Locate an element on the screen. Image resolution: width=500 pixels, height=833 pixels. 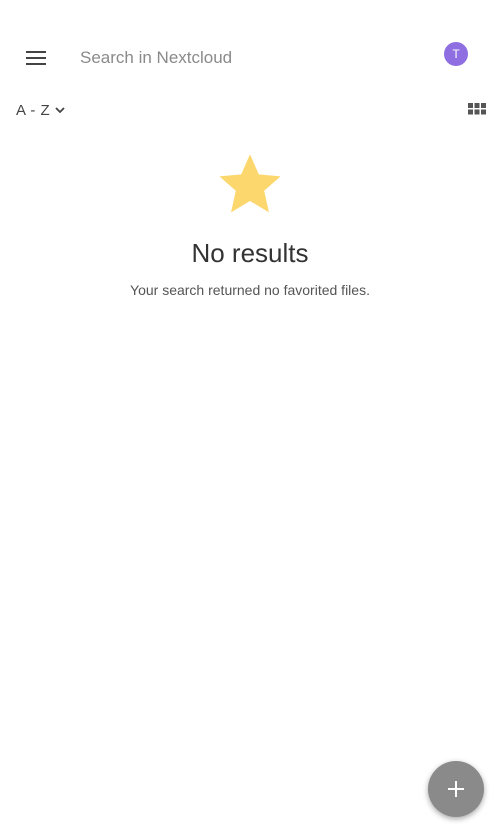
plus-icon is located at coordinates (456, 789).